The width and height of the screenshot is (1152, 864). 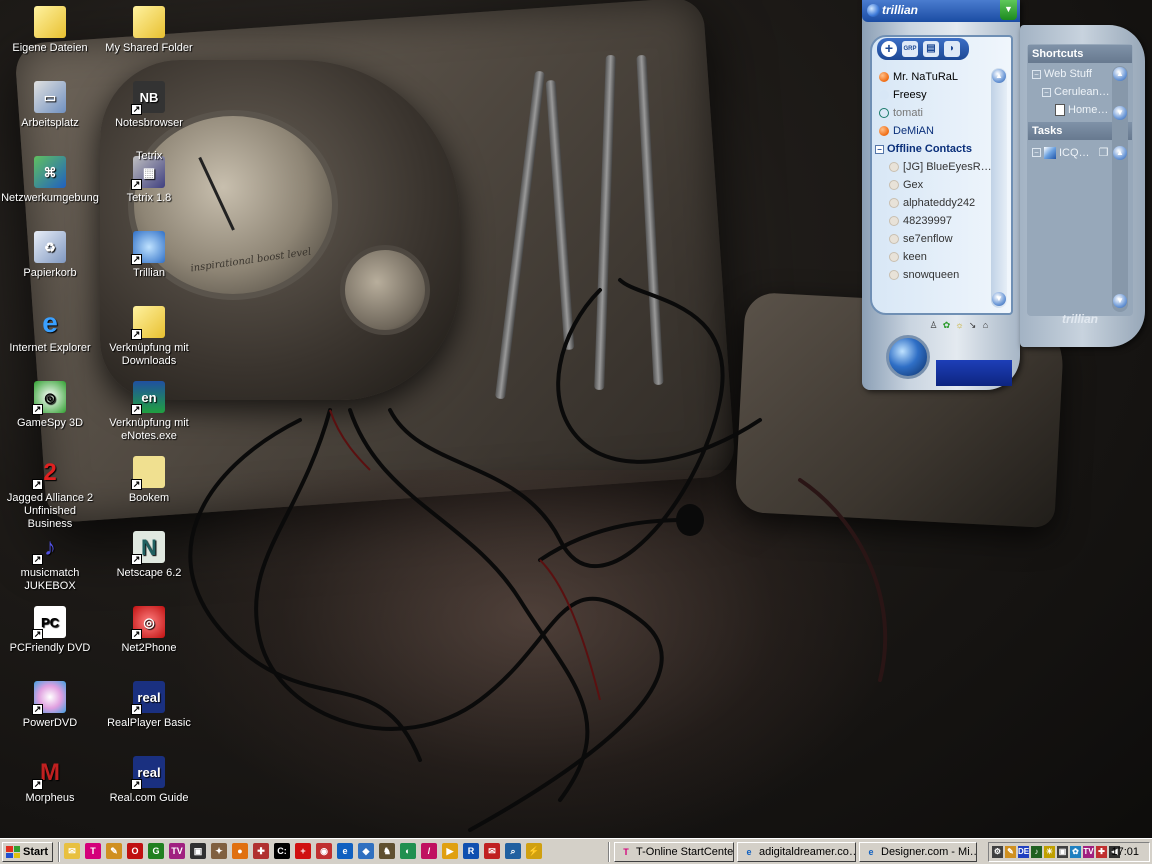 I want to click on folder-icon, so click(x=149, y=22).